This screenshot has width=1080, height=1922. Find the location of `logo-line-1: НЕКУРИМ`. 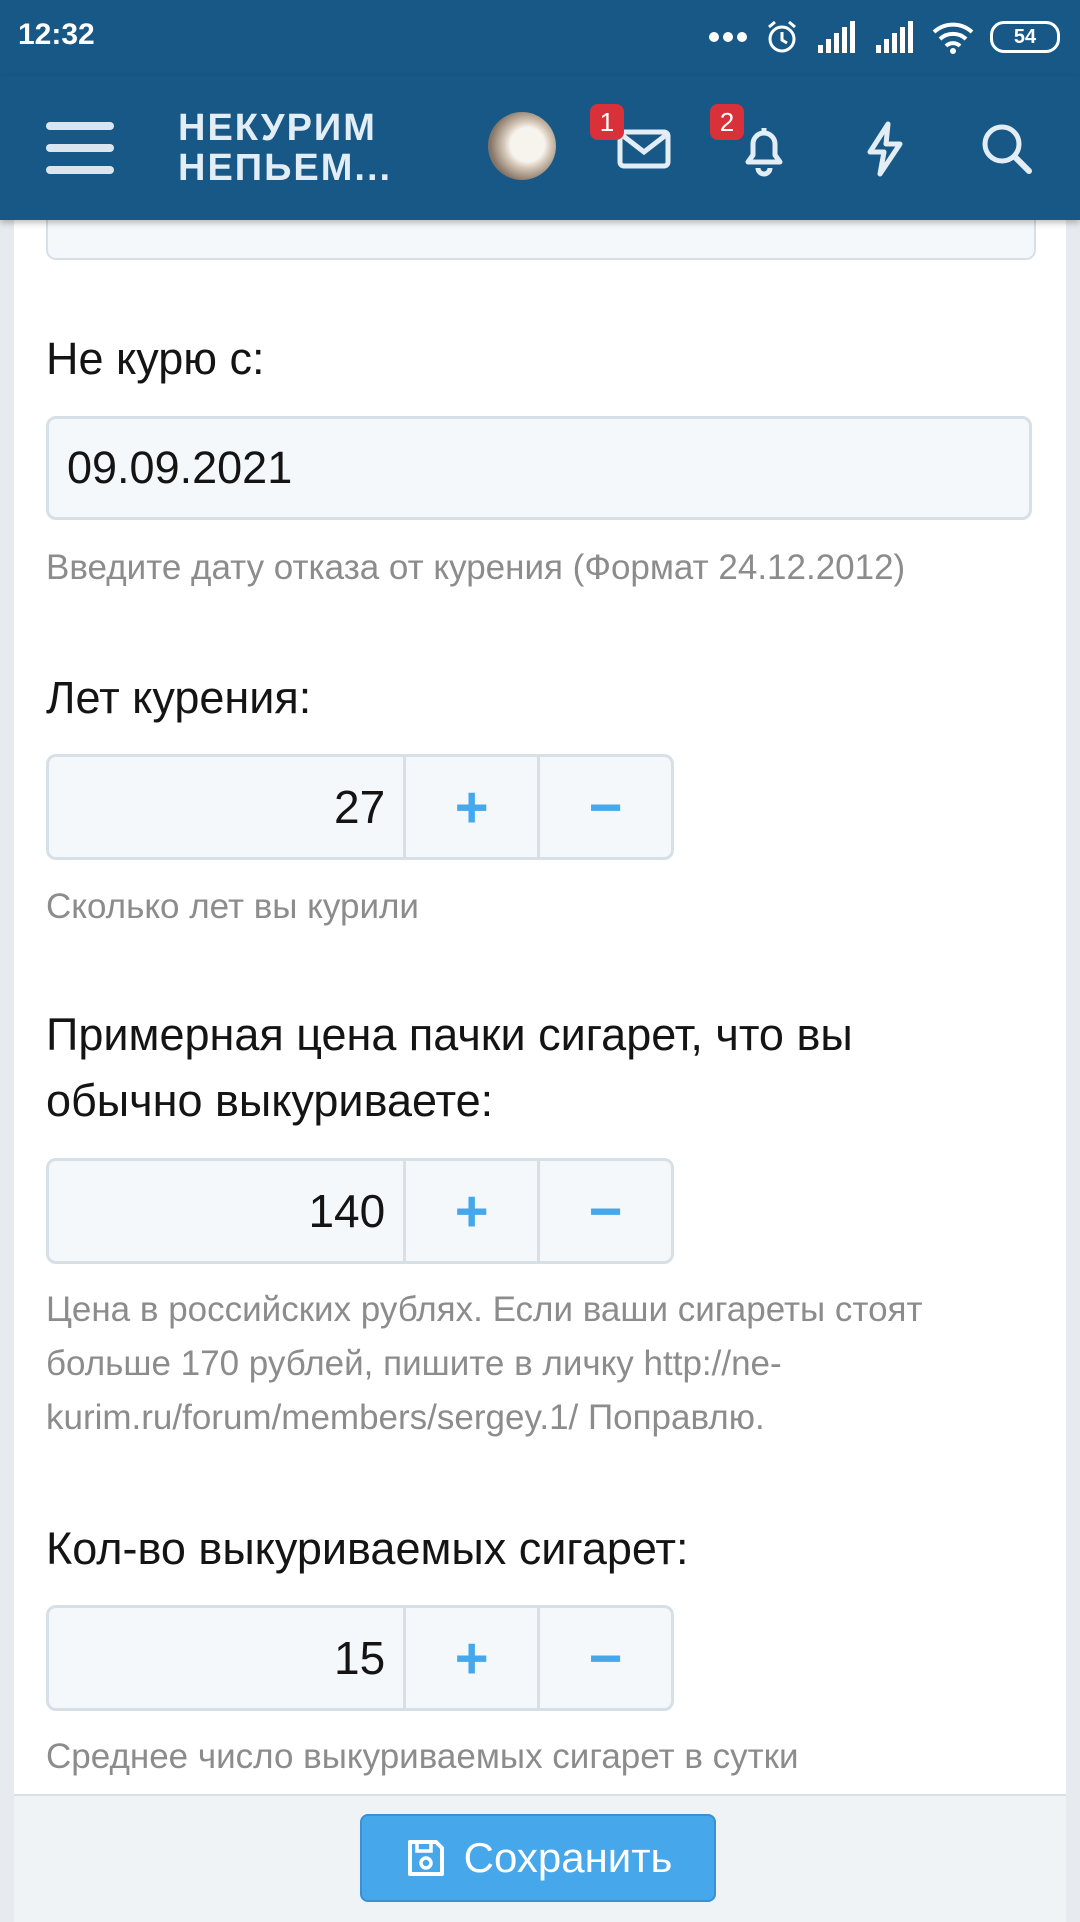

logo-line-1: НЕКУРИМ is located at coordinates (277, 128).